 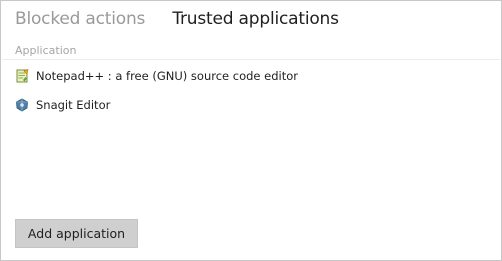 I want to click on notepad-plus-plus-icon, so click(x=22, y=76).